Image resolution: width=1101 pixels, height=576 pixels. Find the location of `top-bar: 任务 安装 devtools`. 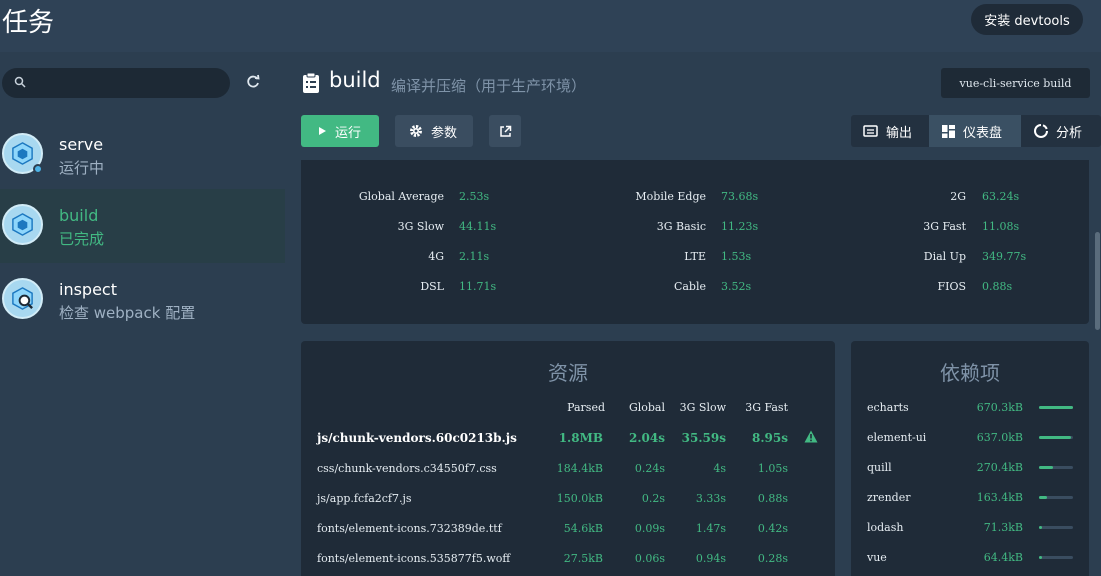

top-bar: 任务 安装 devtools is located at coordinates (550, 26).